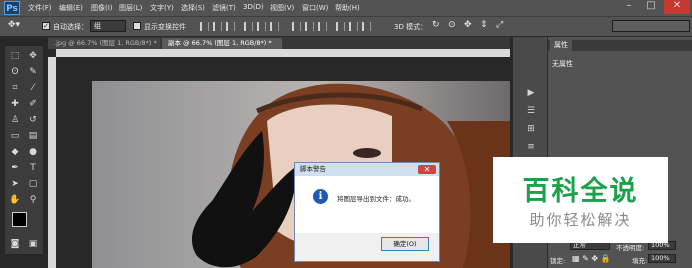  Describe the element at coordinates (70, 27) in the screenshot. I see `auto-select-label: 自动选择：` at that location.